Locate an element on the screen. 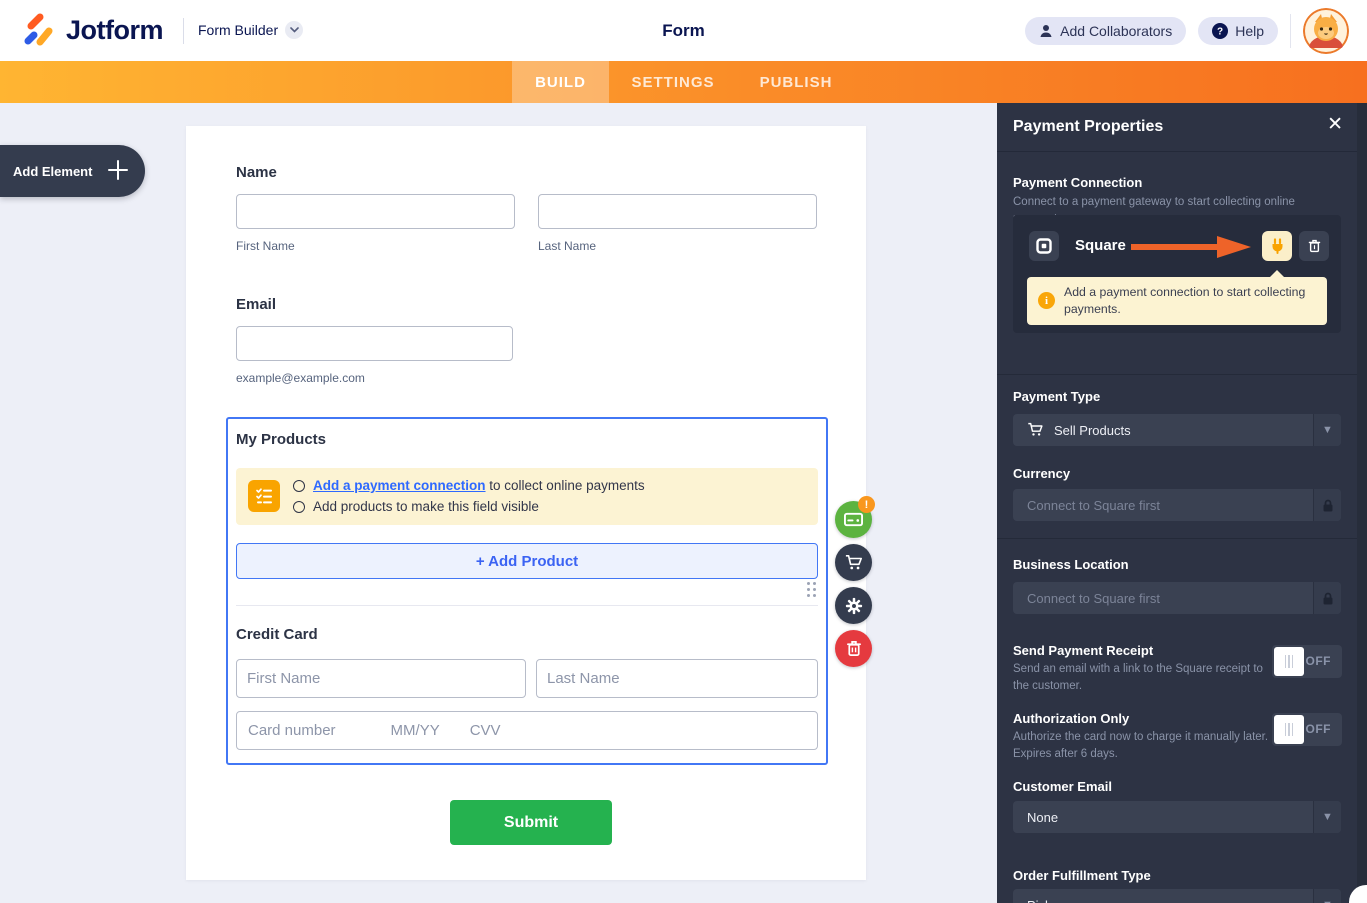 The height and width of the screenshot is (903, 1367). connect-gateway-button is located at coordinates (1277, 246).